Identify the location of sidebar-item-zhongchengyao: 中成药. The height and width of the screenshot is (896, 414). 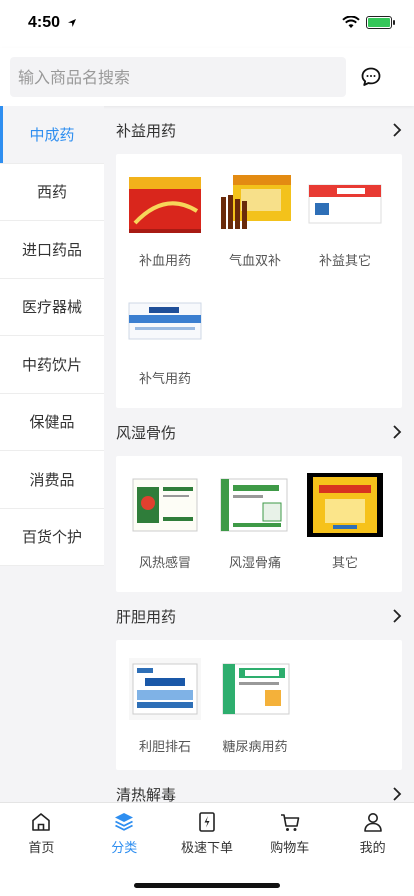
(52, 135).